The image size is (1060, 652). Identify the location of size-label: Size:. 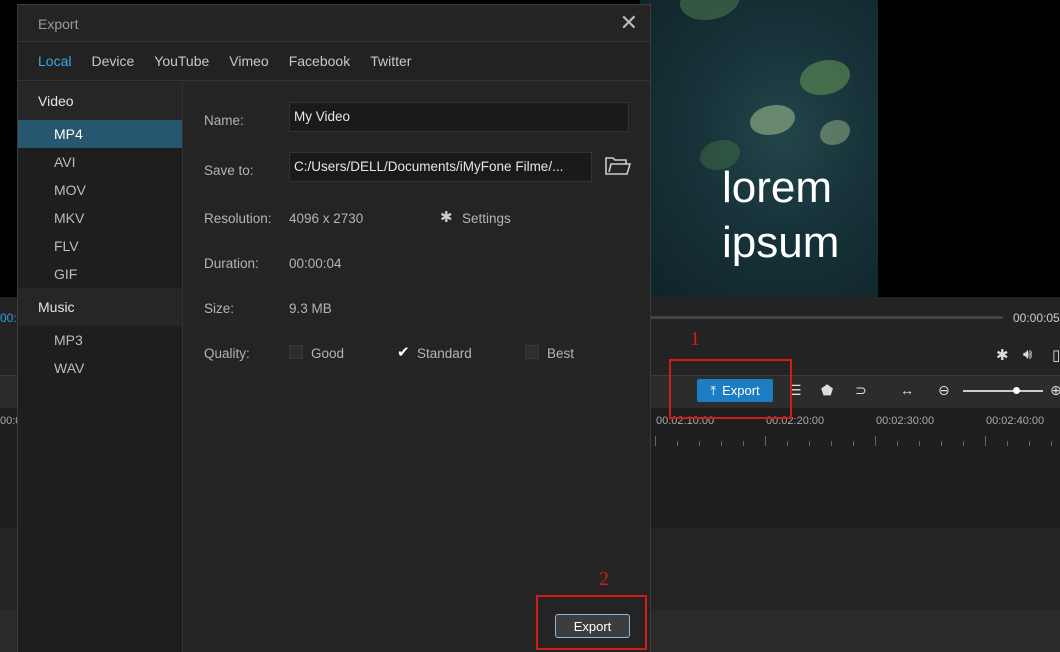
(219, 308).